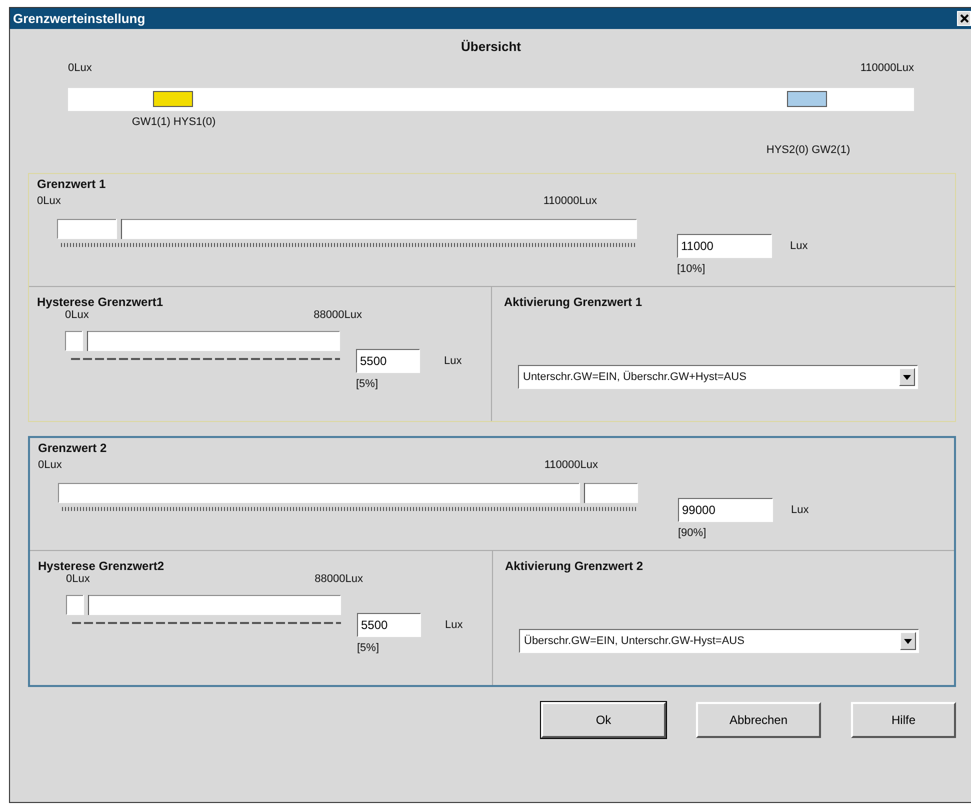  What do you see at coordinates (724, 246) in the screenshot?
I see `value-field: 11000` at bounding box center [724, 246].